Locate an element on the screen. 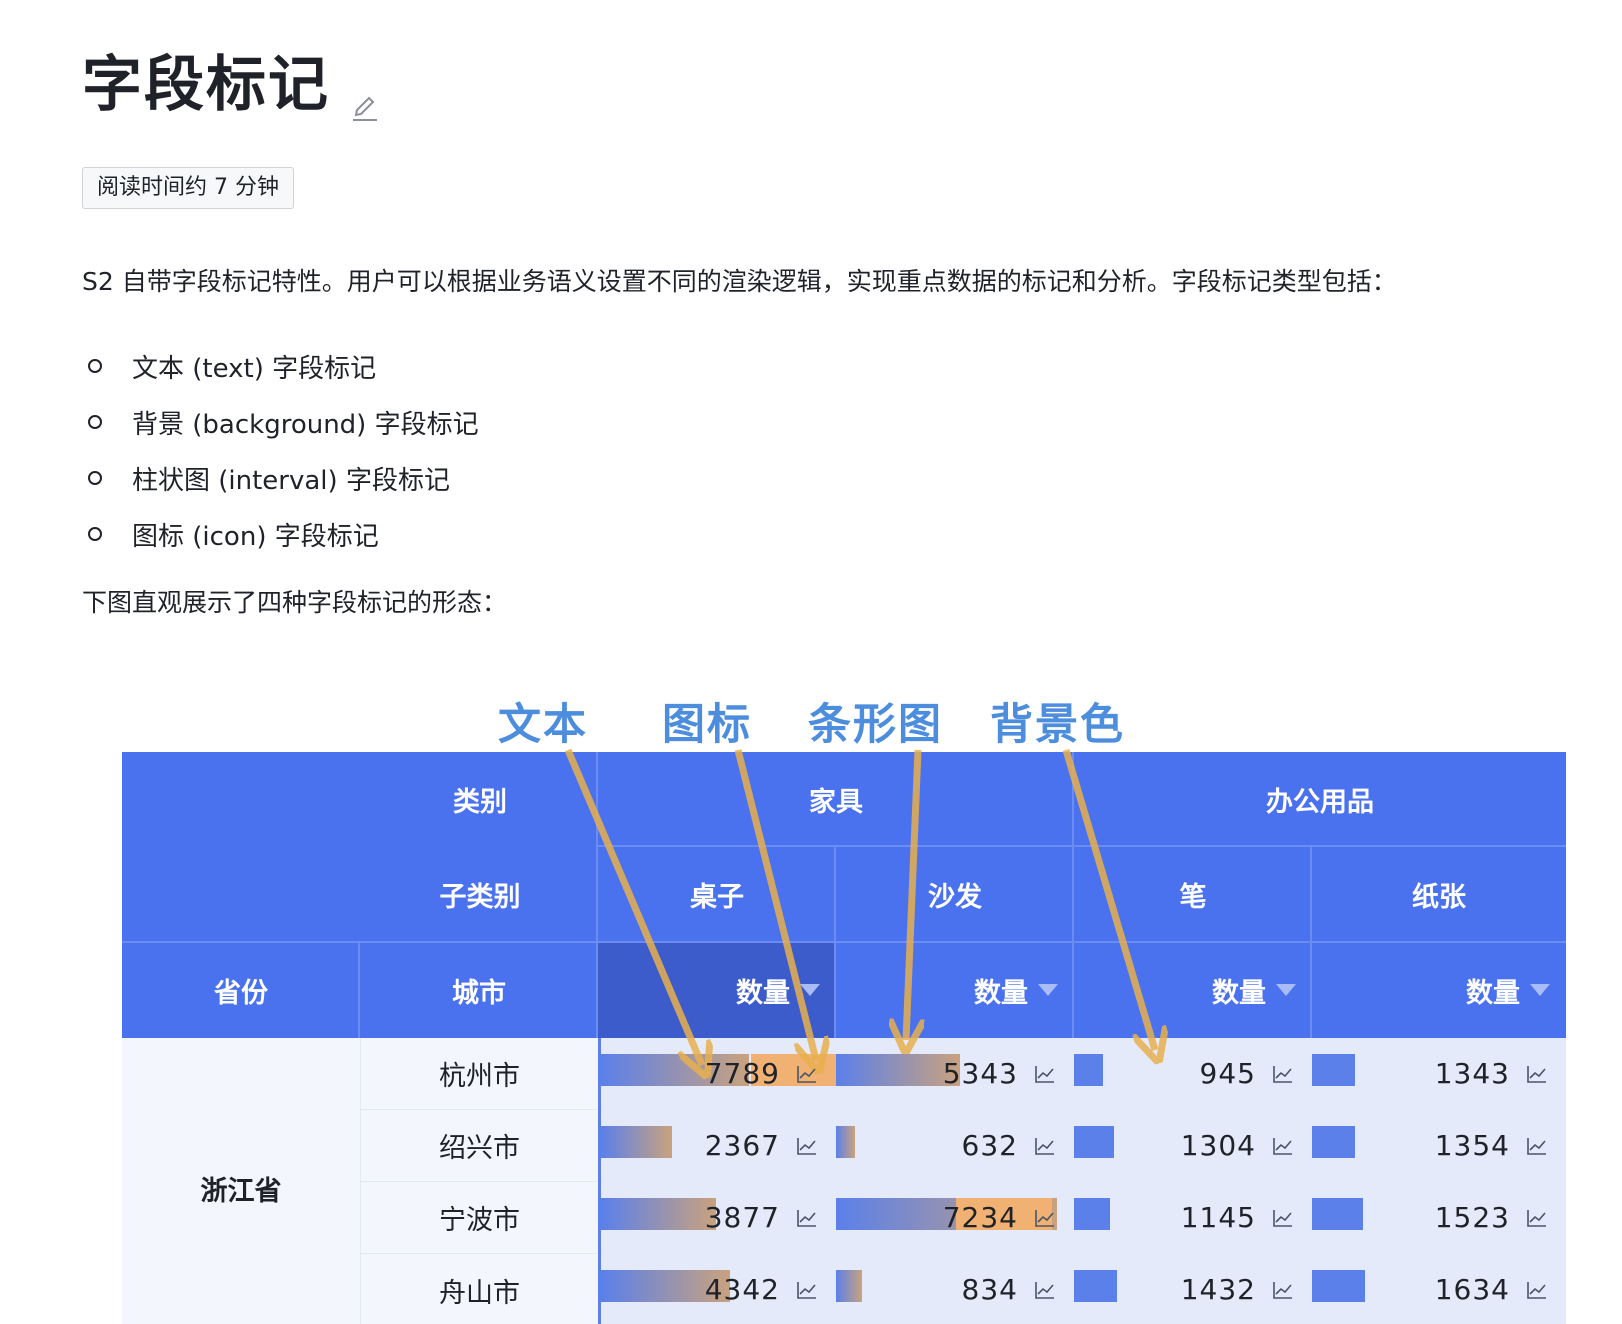 This screenshot has height=1324, width=1622. cell-value: 5343 is located at coordinates (980, 1073).